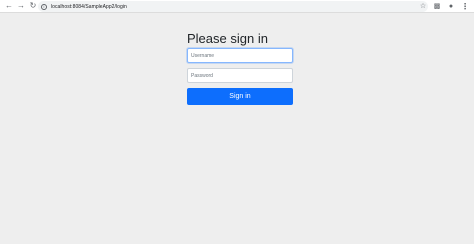 The image size is (474, 244). What do you see at coordinates (89, 6) in the screenshot?
I see `url-text: localhost:8084/SampleApp2/login` at bounding box center [89, 6].